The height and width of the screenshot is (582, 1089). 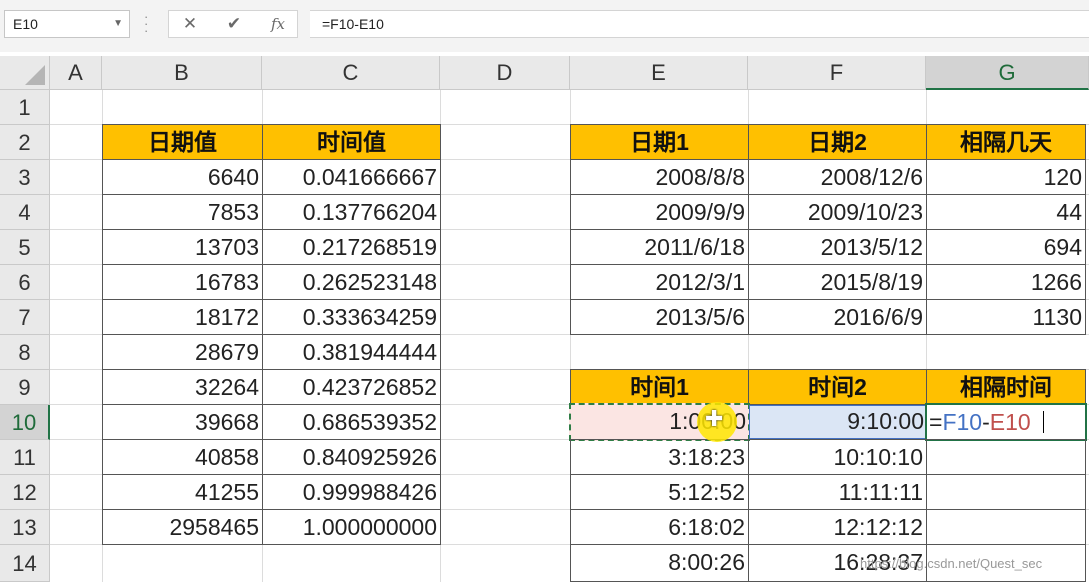 What do you see at coordinates (837, 177) in the screenshot?
I see `table2-cell: 2008/12/6` at bounding box center [837, 177].